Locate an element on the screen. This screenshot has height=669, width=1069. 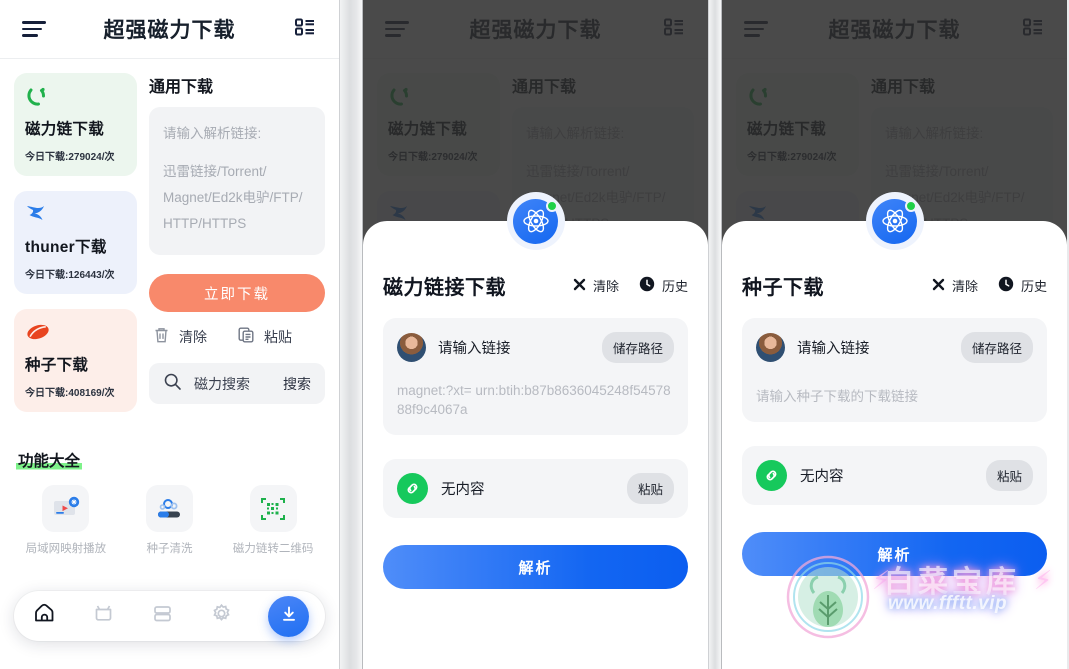
supported-types-line-2: Magnet/Ed2k电驴/FTP/ is located at coordinates (233, 197).